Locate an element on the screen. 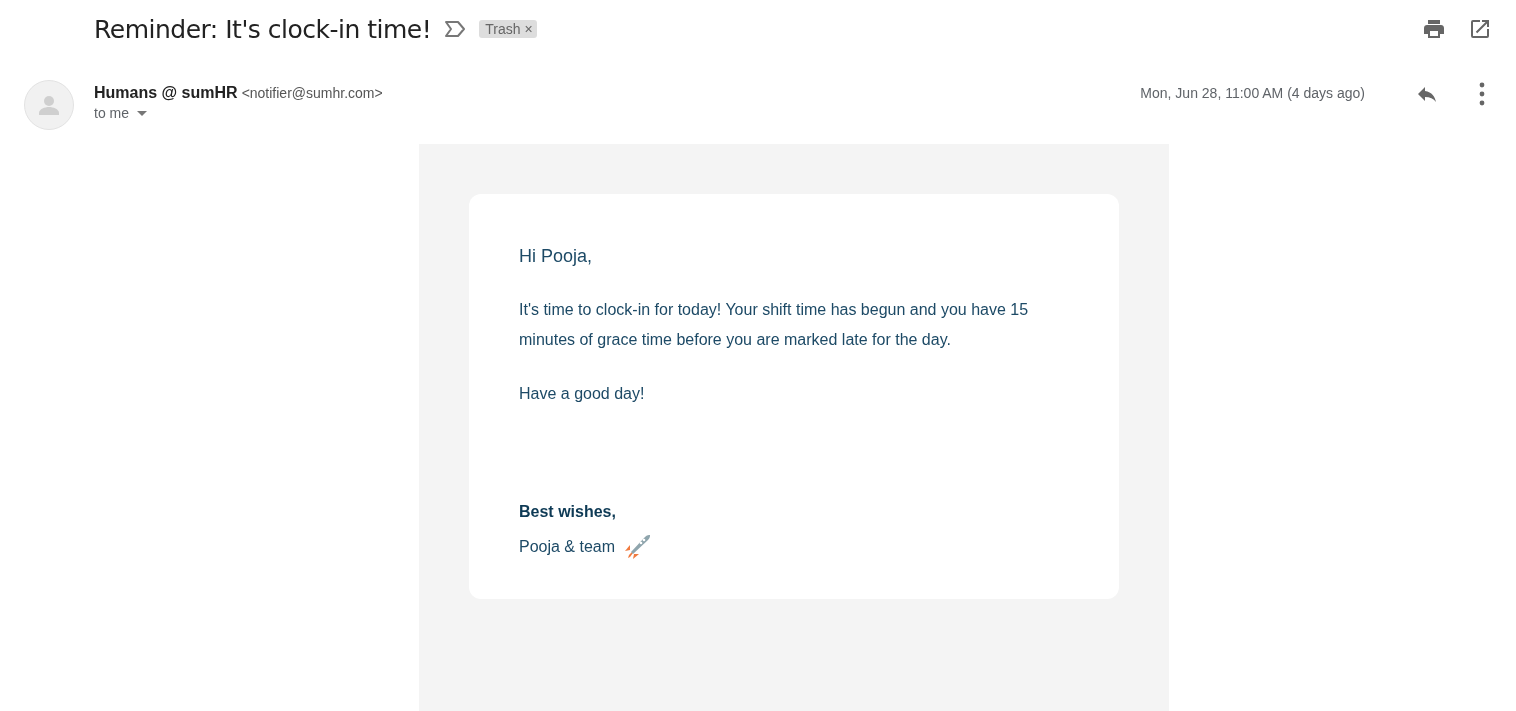  body-paragraph: It's time to clock-in for today! Your shift time has begun and you have 15 minutes of grace time before you are marked late for the day. is located at coordinates (774, 325).